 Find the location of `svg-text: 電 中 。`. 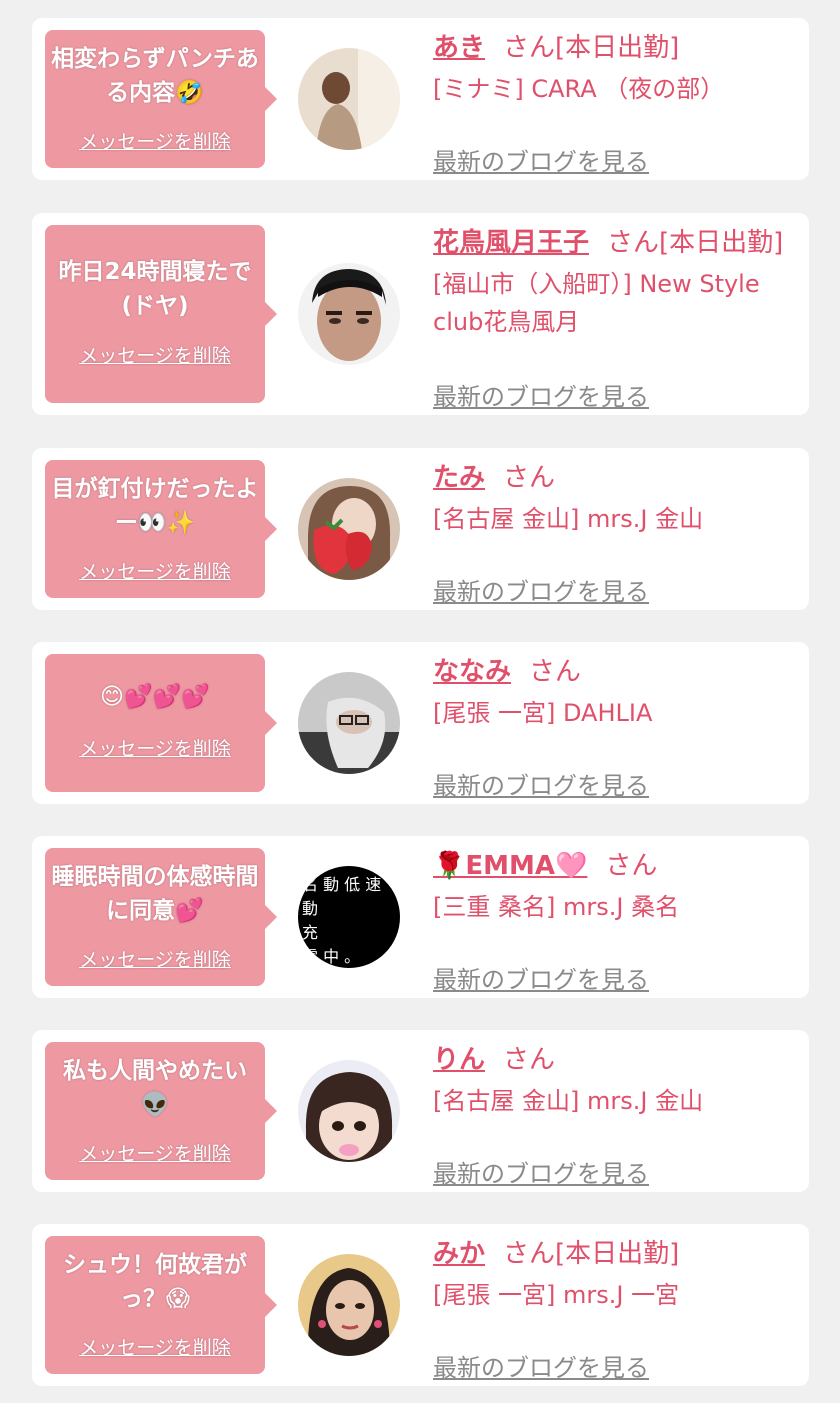

svg-text: 電 中 。 is located at coordinates (331, 956).